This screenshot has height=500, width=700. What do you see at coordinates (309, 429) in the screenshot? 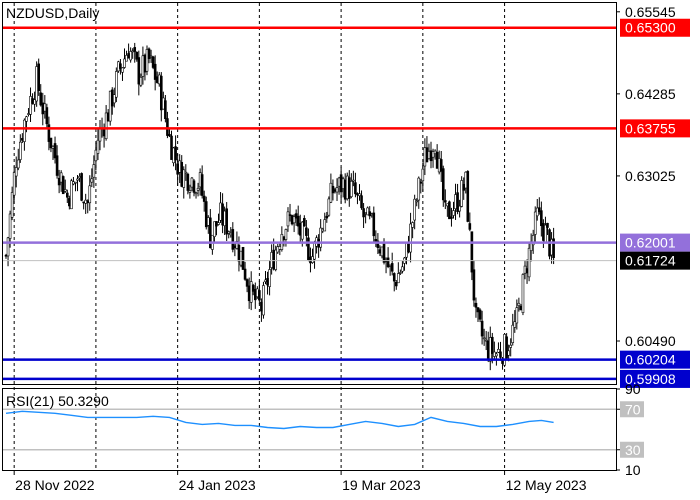
I see `indicator-level-lines` at bounding box center [309, 429].